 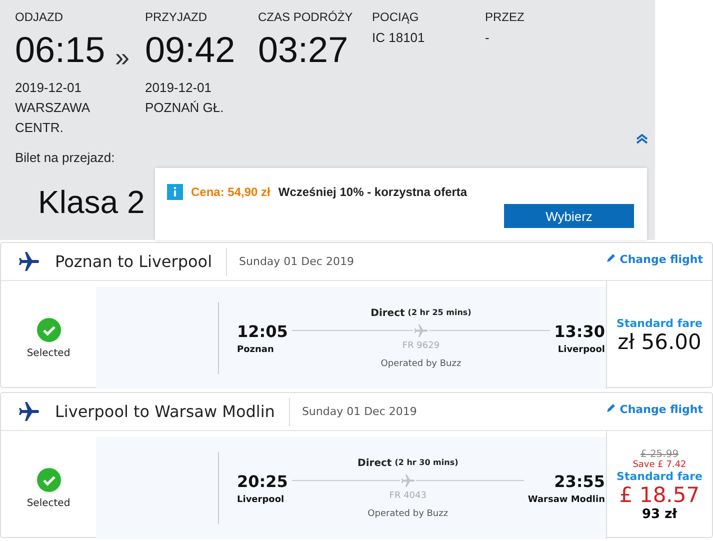 What do you see at coordinates (581, 349) in the screenshot?
I see `arrival-place: Liverpool` at bounding box center [581, 349].